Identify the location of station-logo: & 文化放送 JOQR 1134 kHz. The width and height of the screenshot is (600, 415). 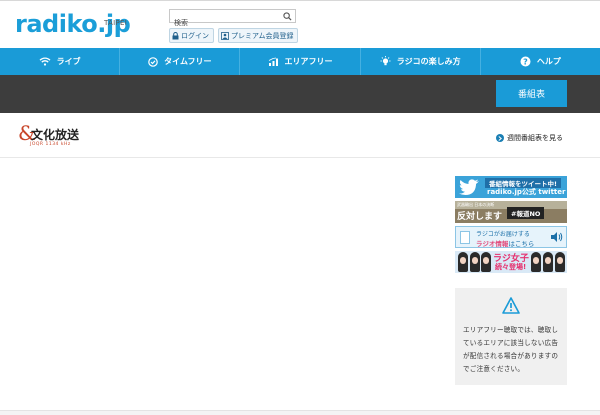
(52, 136).